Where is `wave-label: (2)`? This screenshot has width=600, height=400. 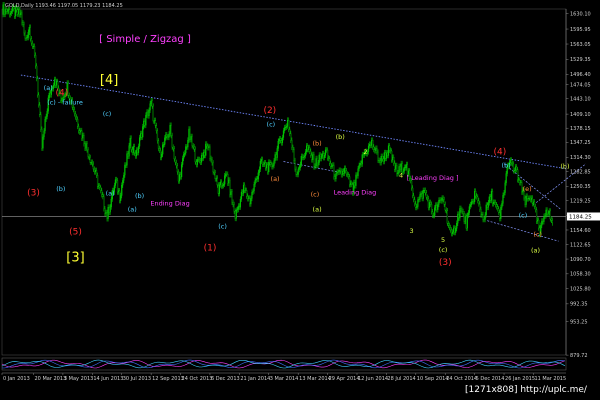 wave-label: (2) is located at coordinates (269, 111).